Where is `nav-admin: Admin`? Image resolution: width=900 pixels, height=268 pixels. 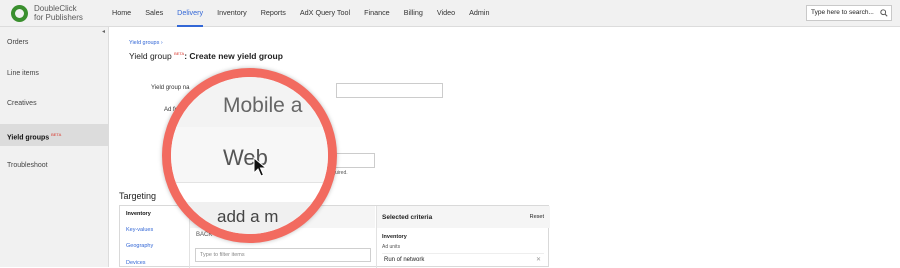 nav-admin: Admin is located at coordinates (479, 13).